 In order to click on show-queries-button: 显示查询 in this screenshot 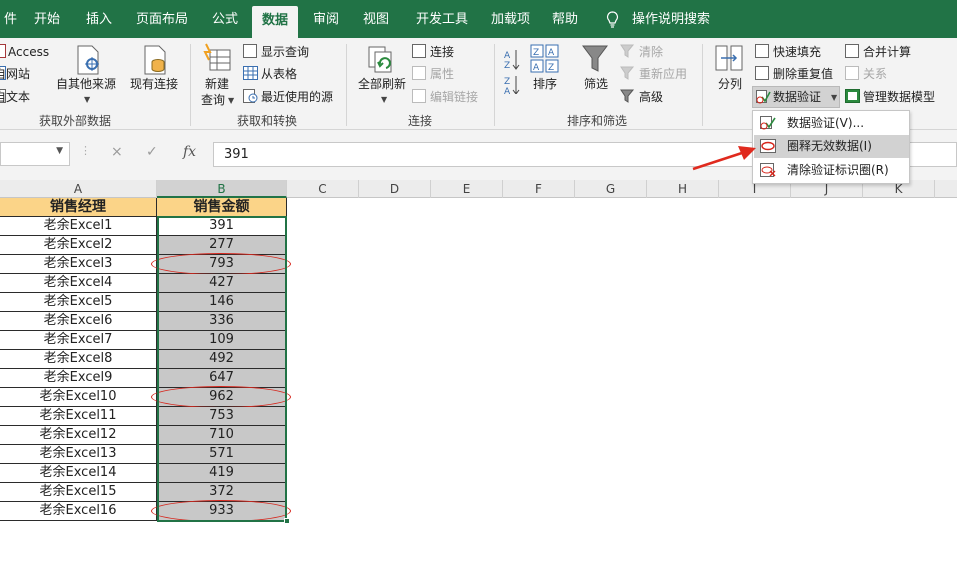, I will do `click(285, 52)`.